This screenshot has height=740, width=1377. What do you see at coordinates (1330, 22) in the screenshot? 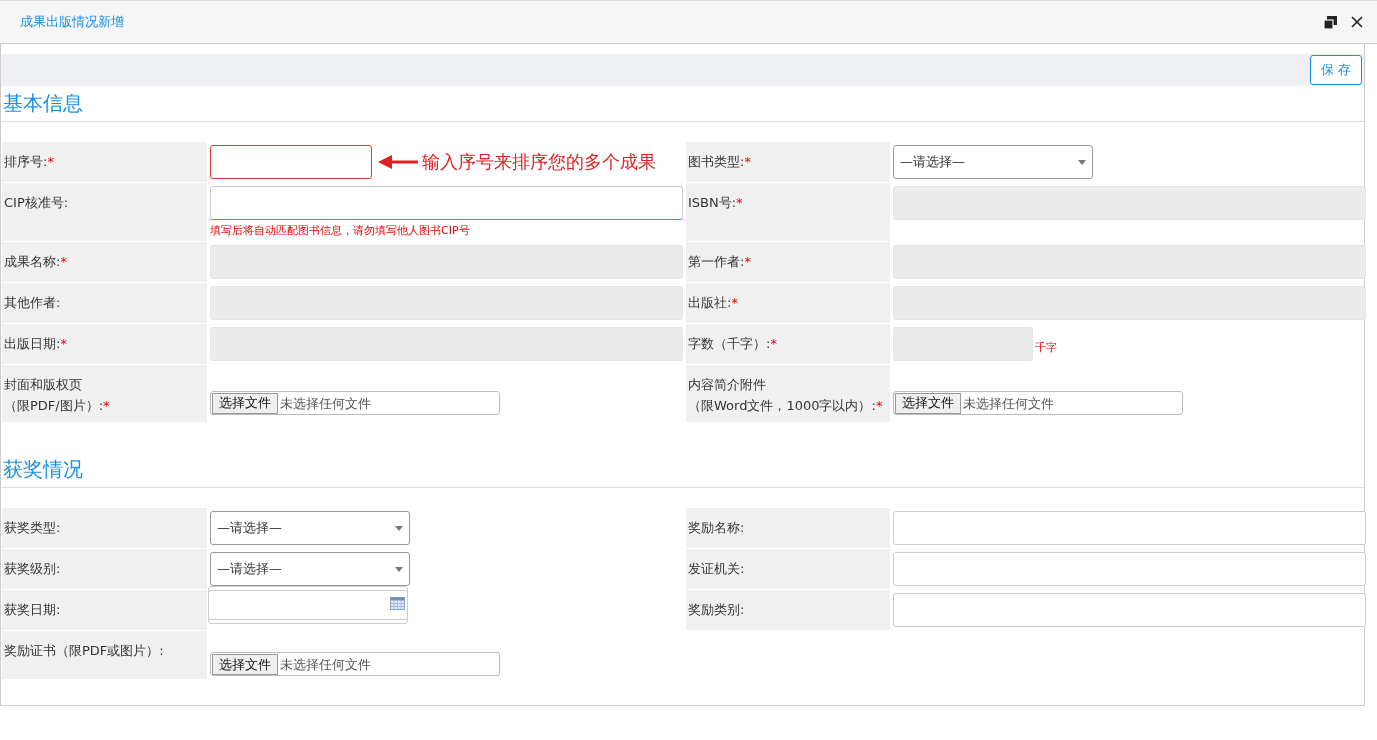
I see `restore-icon` at bounding box center [1330, 22].